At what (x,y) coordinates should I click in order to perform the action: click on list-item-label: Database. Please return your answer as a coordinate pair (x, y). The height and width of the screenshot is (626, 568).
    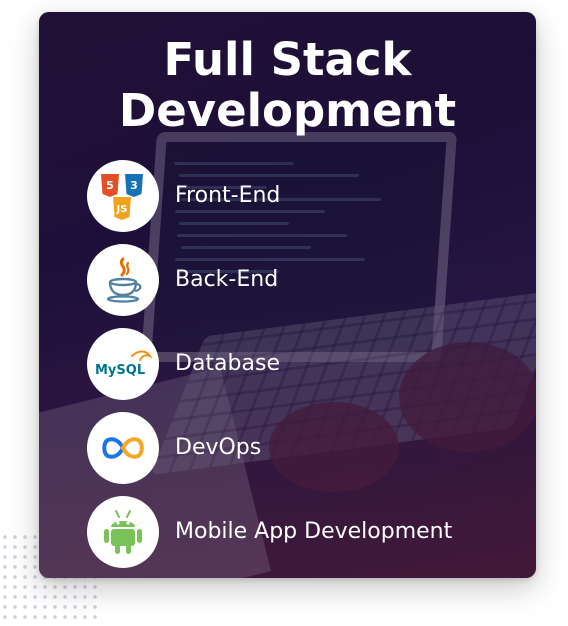
    Looking at the image, I should click on (227, 363).